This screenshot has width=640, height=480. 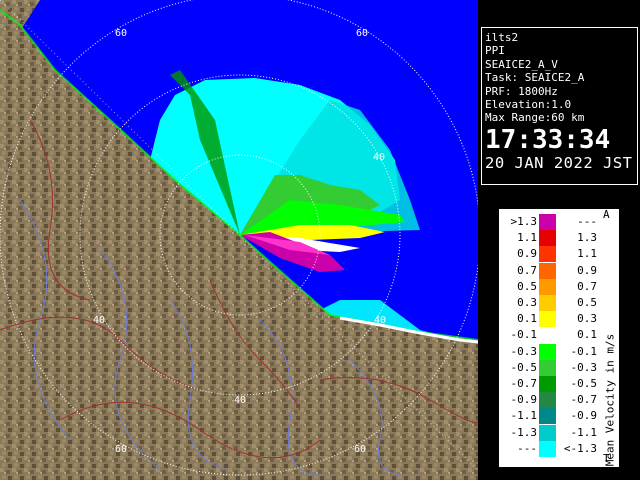 What do you see at coordinates (559, 432) in the screenshot?
I see `legend-row: -1.3 -1.1` at bounding box center [559, 432].